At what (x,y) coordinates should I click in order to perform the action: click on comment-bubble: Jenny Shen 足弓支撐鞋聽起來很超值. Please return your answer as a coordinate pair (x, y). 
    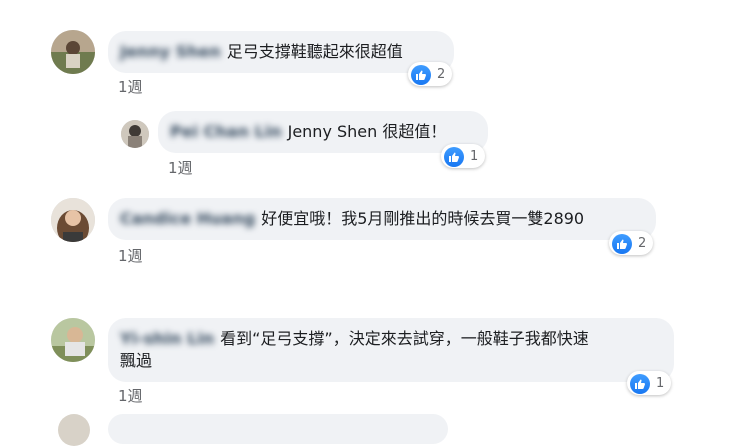
    Looking at the image, I should click on (281, 52).